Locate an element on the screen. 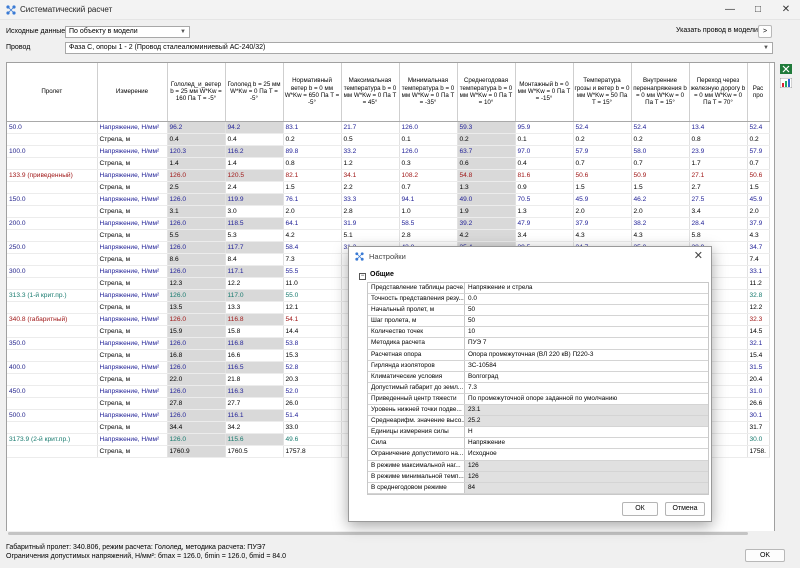  property-row: В режиме минимальной темп... 126 is located at coordinates (538, 477).